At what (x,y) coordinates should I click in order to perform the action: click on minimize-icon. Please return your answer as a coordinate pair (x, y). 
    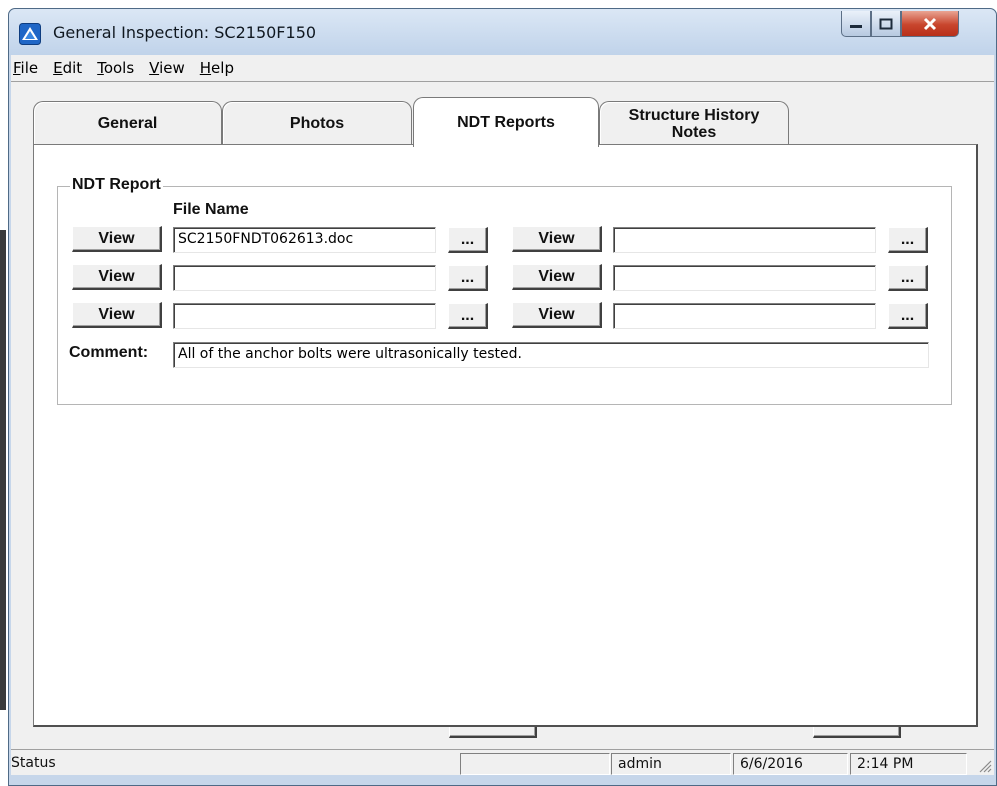
    Looking at the image, I should click on (856, 26).